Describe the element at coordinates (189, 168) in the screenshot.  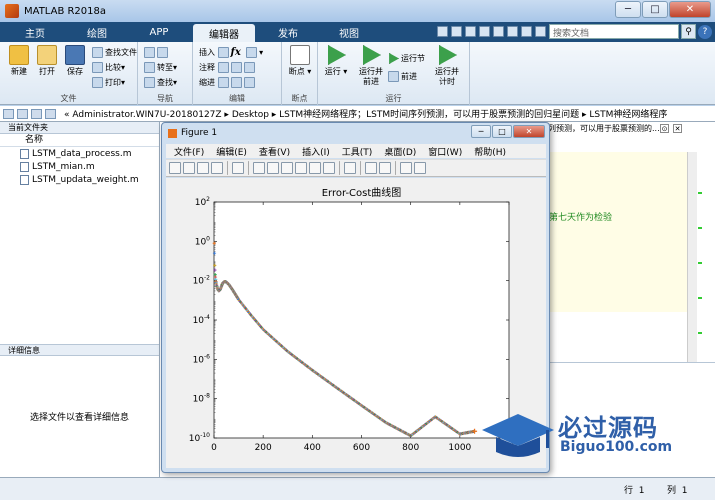
I see `open-file-icon` at that location.